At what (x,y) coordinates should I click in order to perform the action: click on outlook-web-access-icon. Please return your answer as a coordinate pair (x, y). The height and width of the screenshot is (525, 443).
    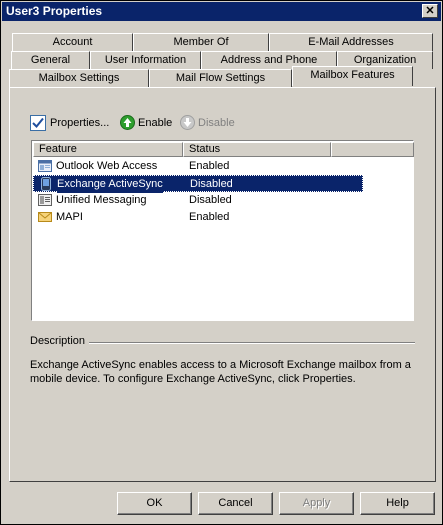
    Looking at the image, I should click on (45, 166).